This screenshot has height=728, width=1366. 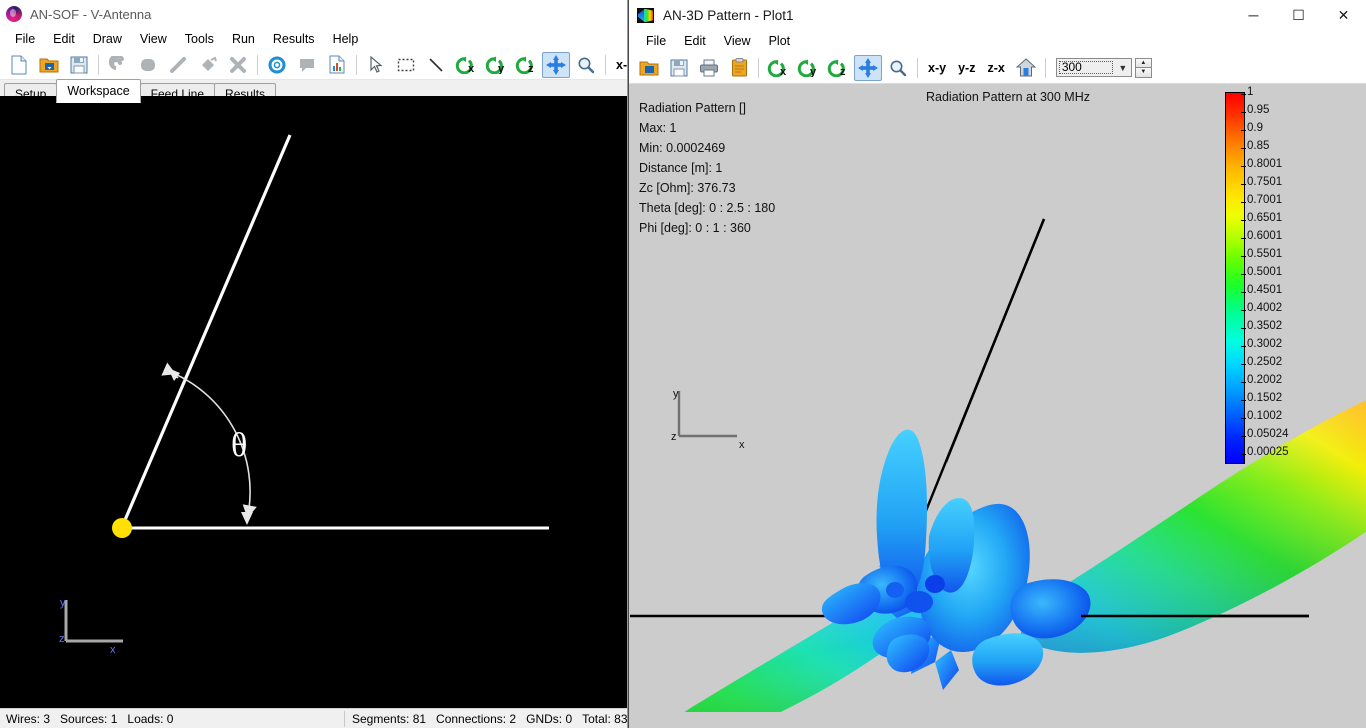 I want to click on pointer-tool-button, so click(x=376, y=65).